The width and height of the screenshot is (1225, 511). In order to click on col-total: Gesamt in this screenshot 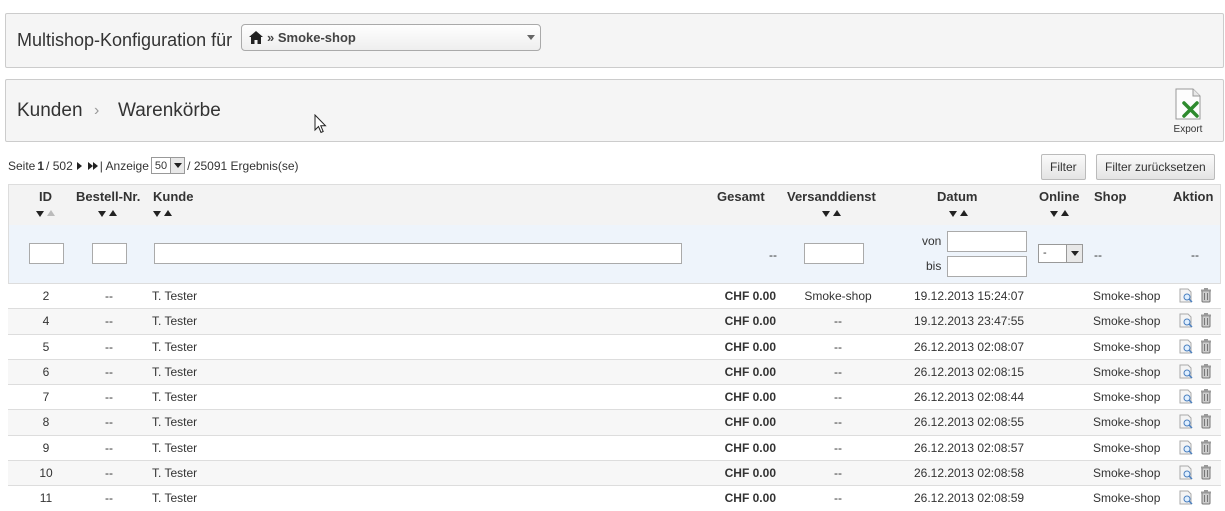, I will do `click(741, 196)`.